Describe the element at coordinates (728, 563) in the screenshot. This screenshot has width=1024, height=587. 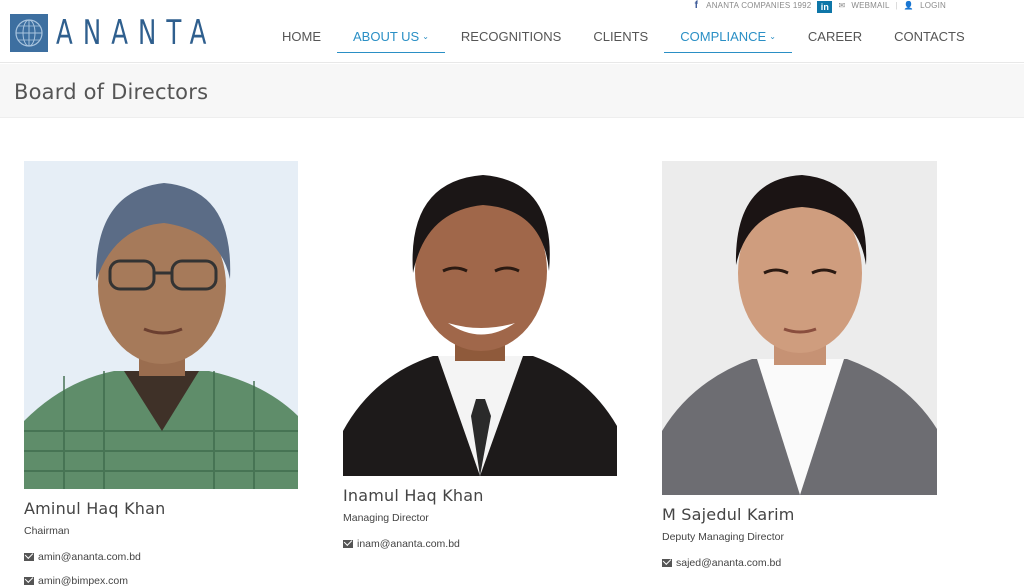
I see `email-address: sajed@ananta.com.bd` at that location.